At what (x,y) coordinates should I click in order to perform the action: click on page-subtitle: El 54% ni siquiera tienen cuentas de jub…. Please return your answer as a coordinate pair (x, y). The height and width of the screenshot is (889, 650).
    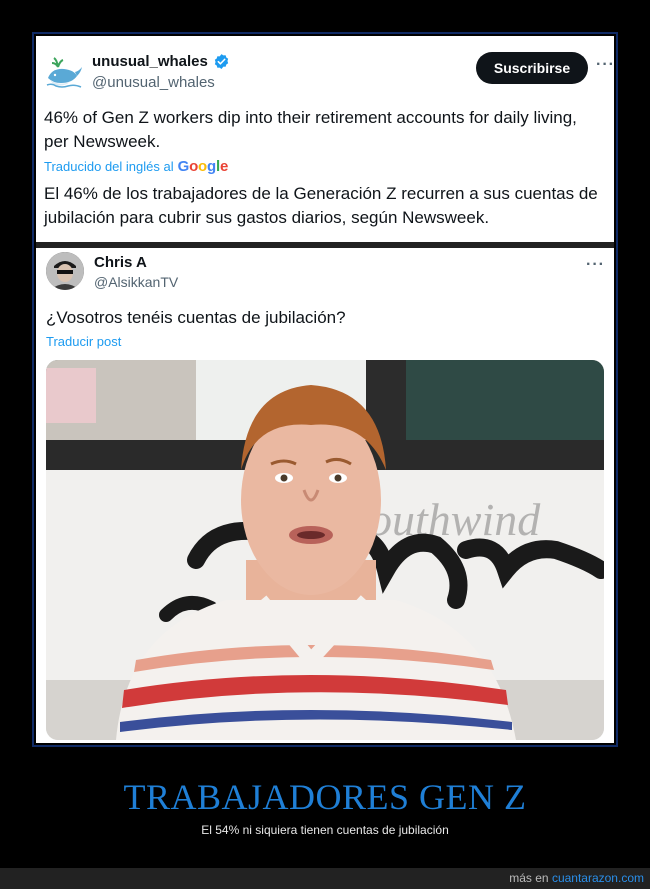
    Looking at the image, I should click on (325, 830).